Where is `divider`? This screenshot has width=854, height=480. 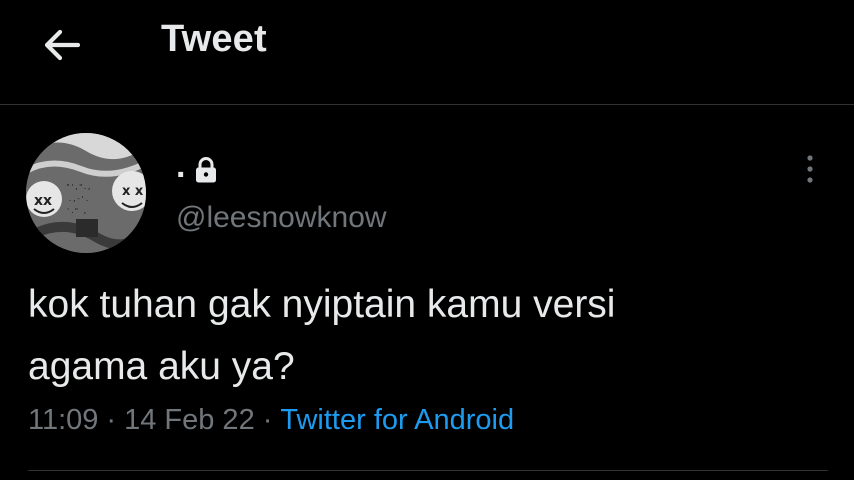 divider is located at coordinates (428, 470).